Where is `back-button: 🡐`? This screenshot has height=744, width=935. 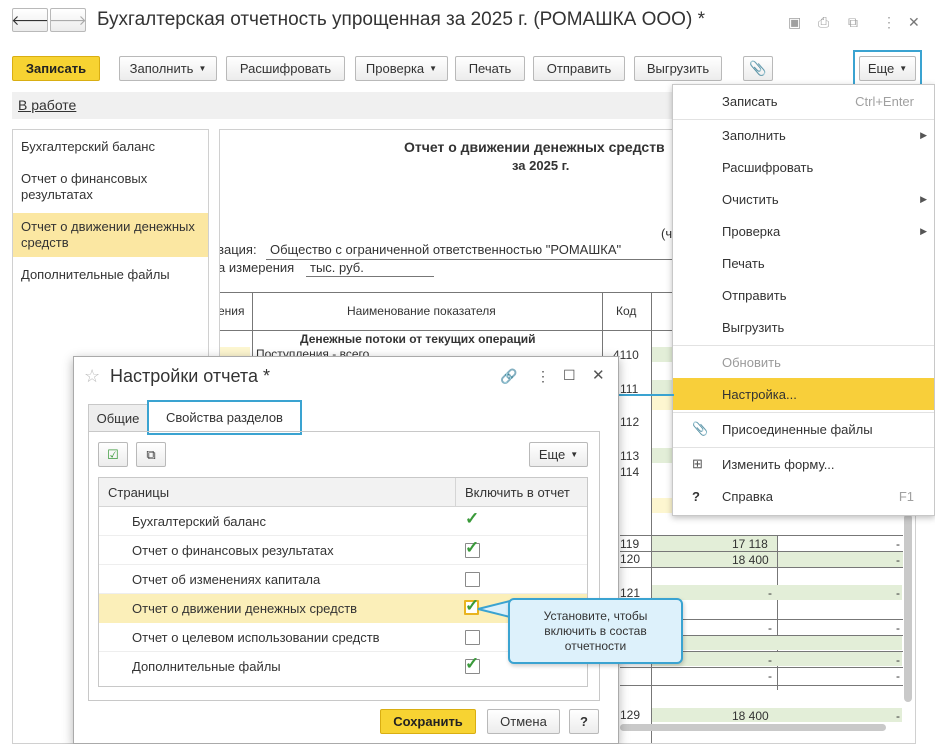 back-button: 🡐 is located at coordinates (30, 20).